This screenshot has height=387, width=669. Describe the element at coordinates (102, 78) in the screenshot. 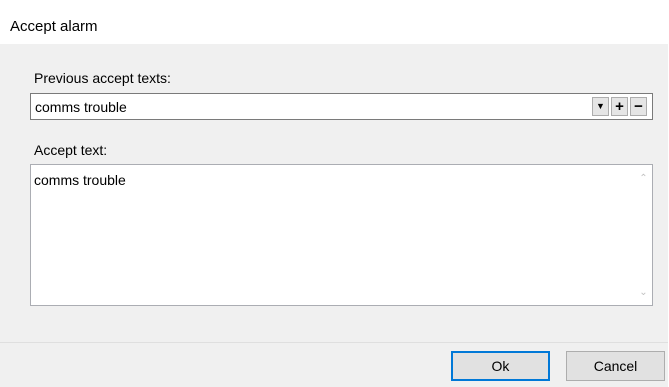

I see `previous-accept-texts-label: Previous accept texts:` at that location.